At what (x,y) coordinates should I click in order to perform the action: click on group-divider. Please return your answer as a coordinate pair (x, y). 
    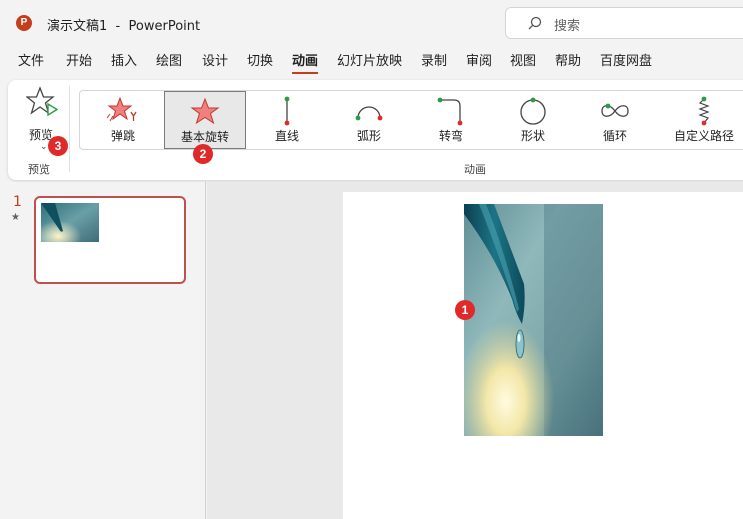
    Looking at the image, I should click on (69, 129).